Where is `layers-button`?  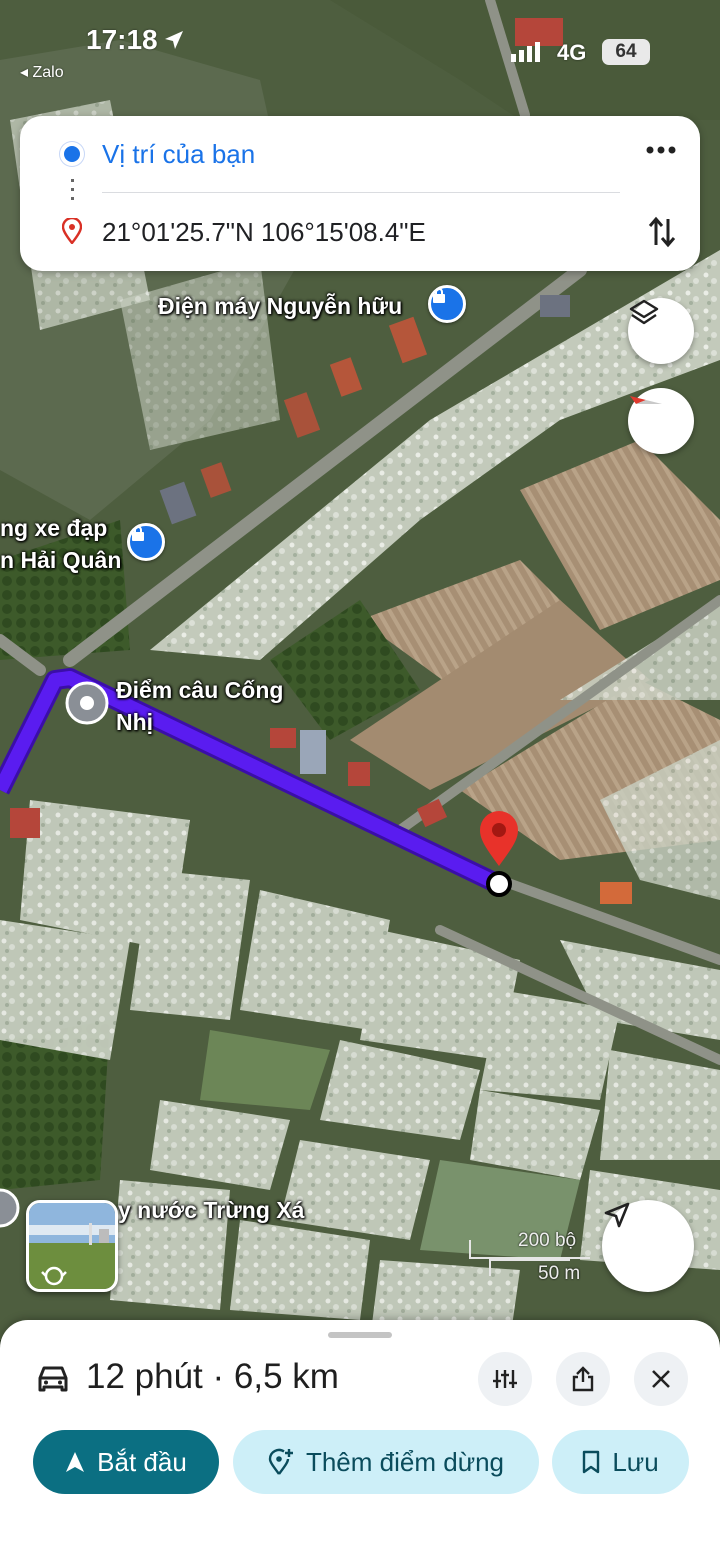
layers-button is located at coordinates (661, 331).